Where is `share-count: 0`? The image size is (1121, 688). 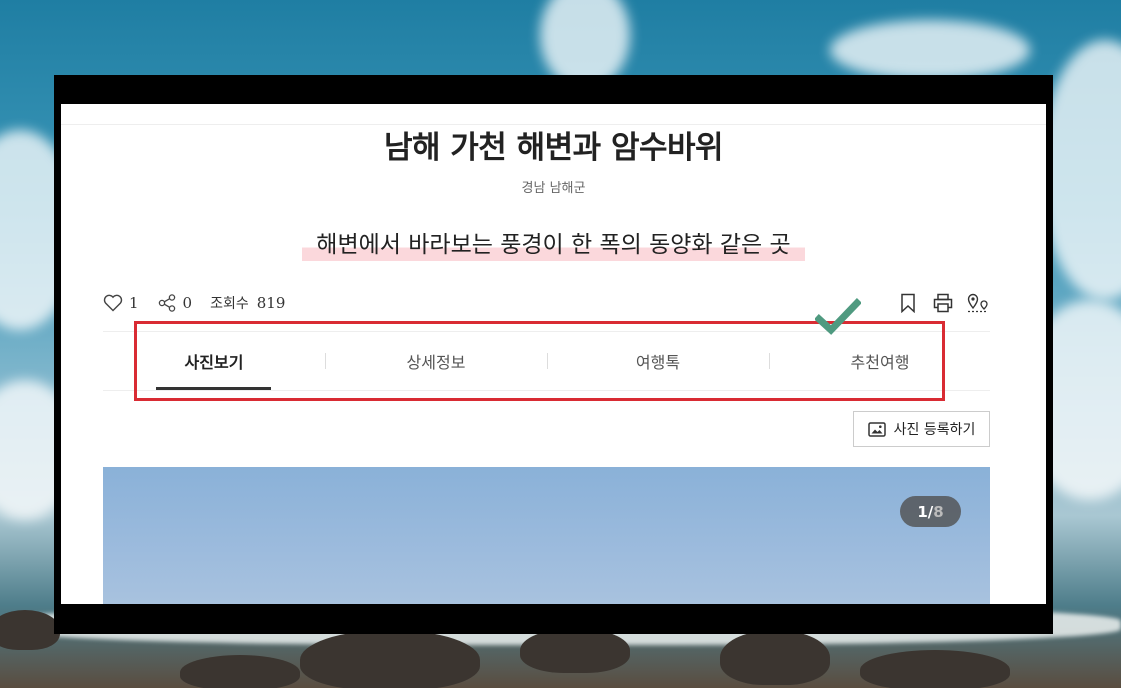
share-count: 0 is located at coordinates (187, 303).